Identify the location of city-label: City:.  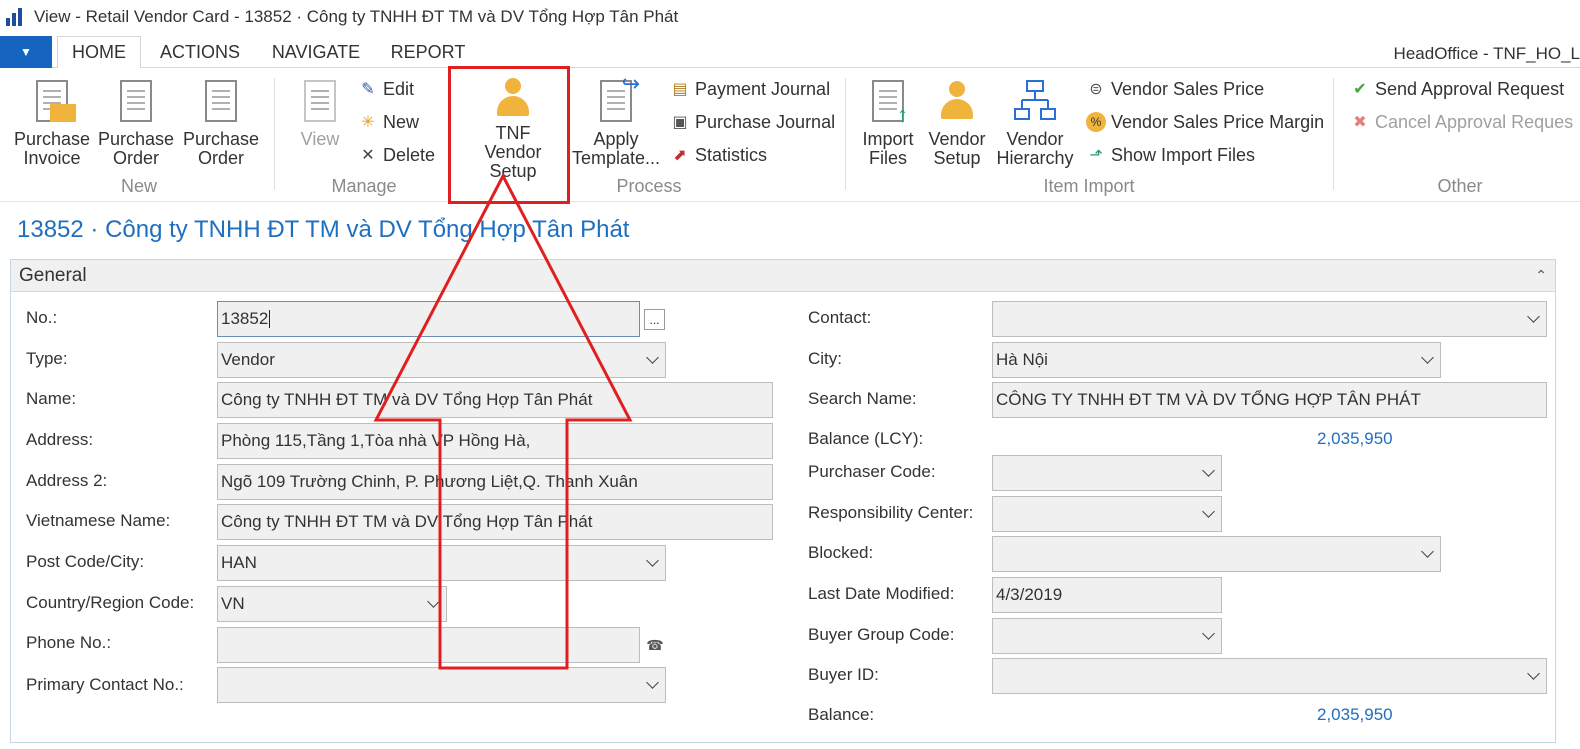
(825, 358).